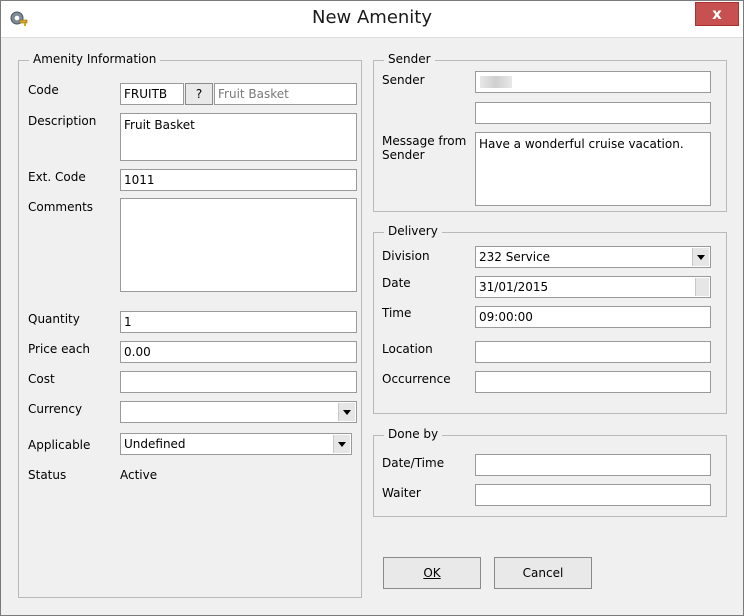 The image size is (744, 616). Describe the element at coordinates (514, 287) in the screenshot. I see `date-value: 31/01/2015` at that location.